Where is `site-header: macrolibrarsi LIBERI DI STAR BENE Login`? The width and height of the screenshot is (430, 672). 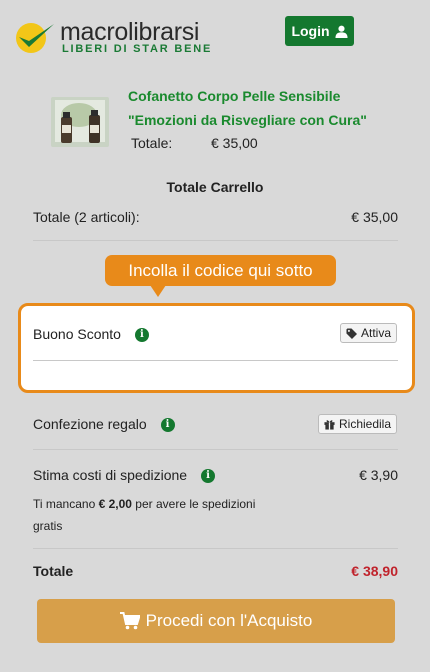
site-header: macrolibrarsi LIBERI DI STAR BENE Login is located at coordinates (215, 36).